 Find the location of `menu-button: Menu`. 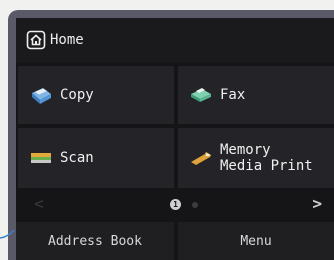

menu-button: Menu is located at coordinates (256, 241).